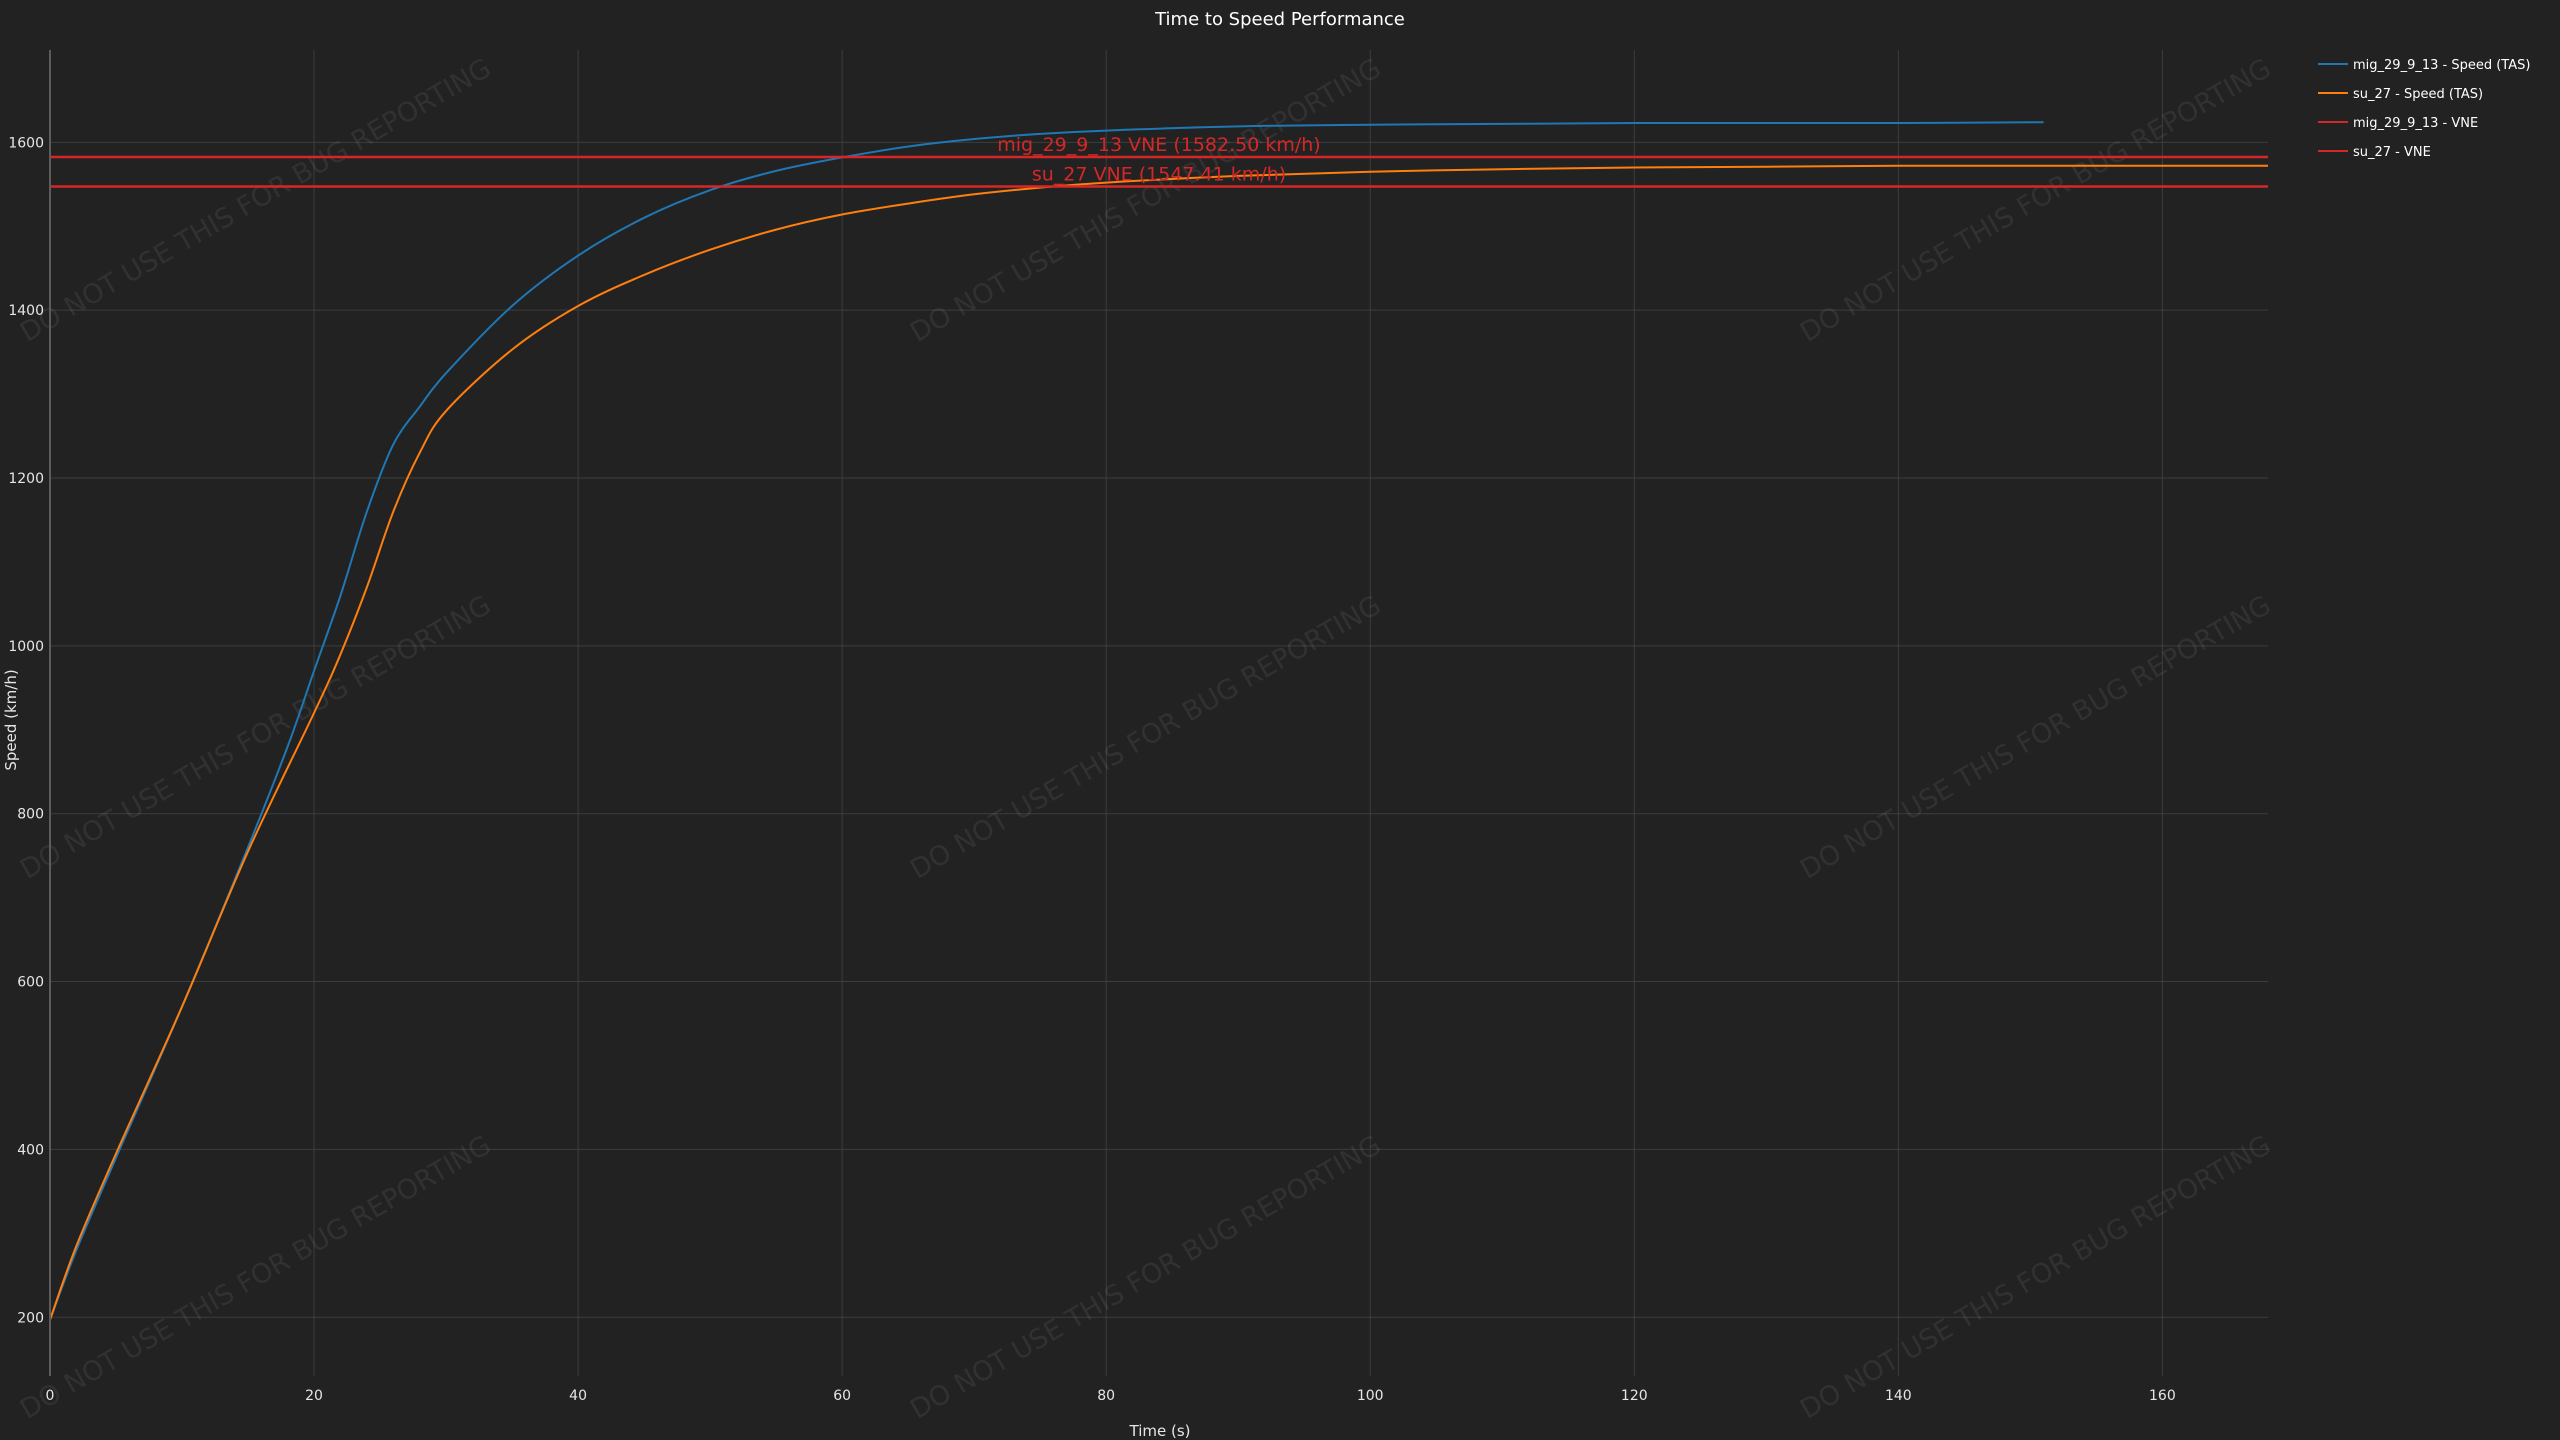  What do you see at coordinates (26, 479) in the screenshot?
I see `y-tick-label: 1200` at bounding box center [26, 479].